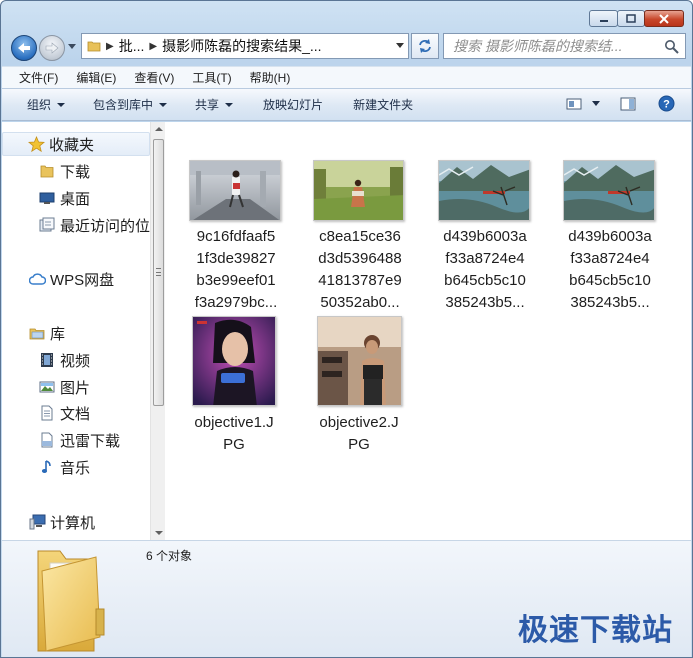  I want to click on change-view-button, so click(583, 104).